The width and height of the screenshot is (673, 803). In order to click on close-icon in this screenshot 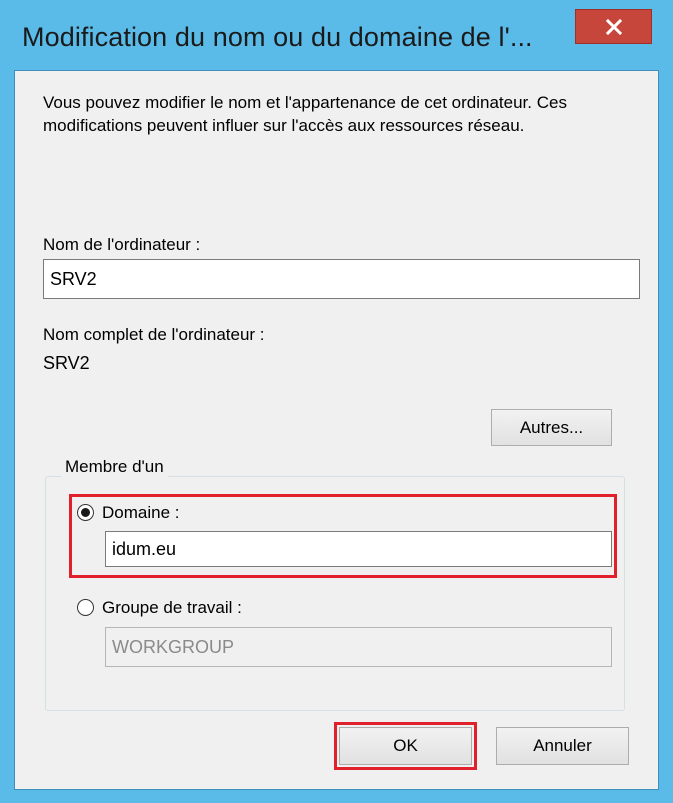, I will do `click(614, 27)`.